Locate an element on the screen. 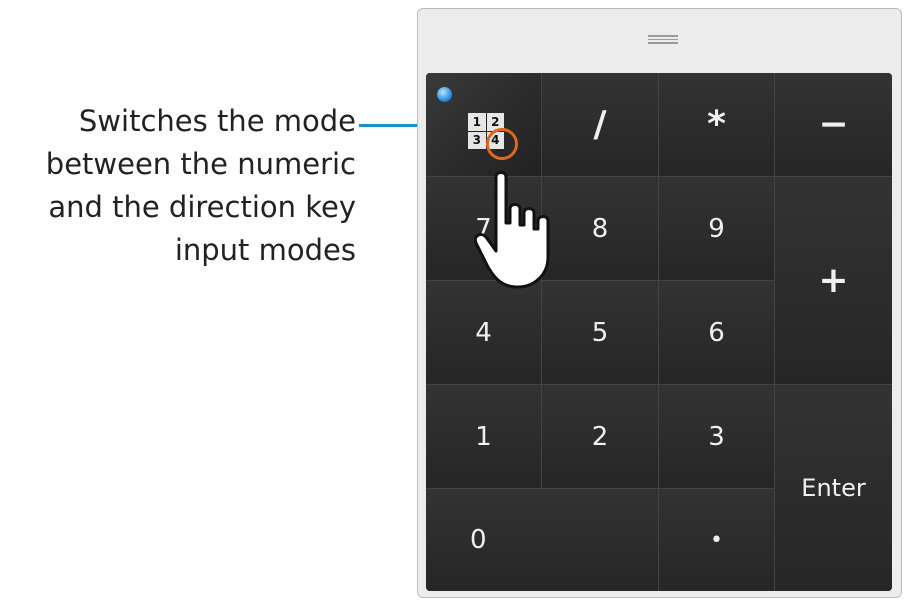 The height and width of the screenshot is (601, 909). pointing-hand-icon is located at coordinates (512, 230).